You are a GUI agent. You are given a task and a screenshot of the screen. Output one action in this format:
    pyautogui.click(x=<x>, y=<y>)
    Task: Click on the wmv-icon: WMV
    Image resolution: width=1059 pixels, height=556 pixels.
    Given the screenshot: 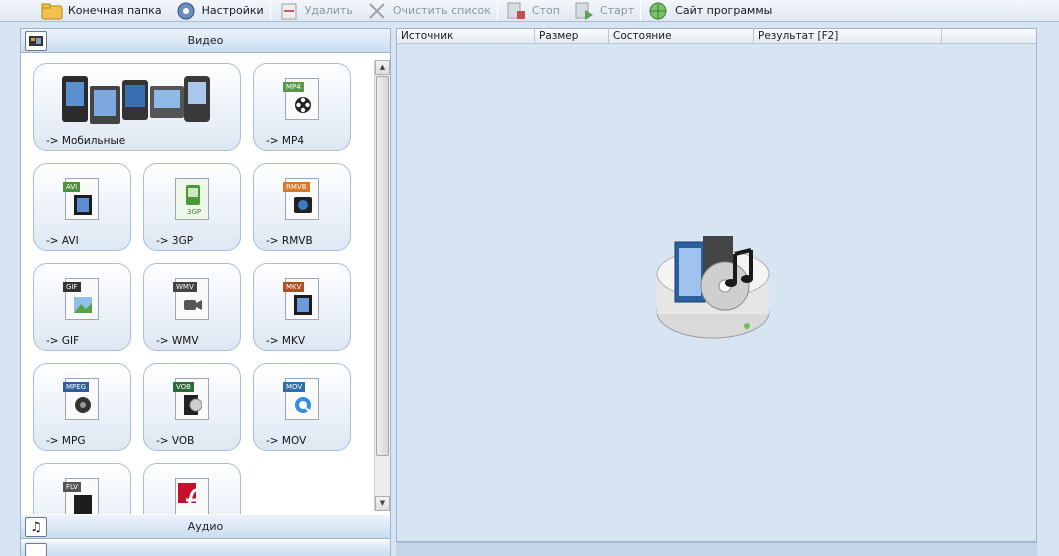 What is the action you would take?
    pyautogui.click(x=191, y=299)
    